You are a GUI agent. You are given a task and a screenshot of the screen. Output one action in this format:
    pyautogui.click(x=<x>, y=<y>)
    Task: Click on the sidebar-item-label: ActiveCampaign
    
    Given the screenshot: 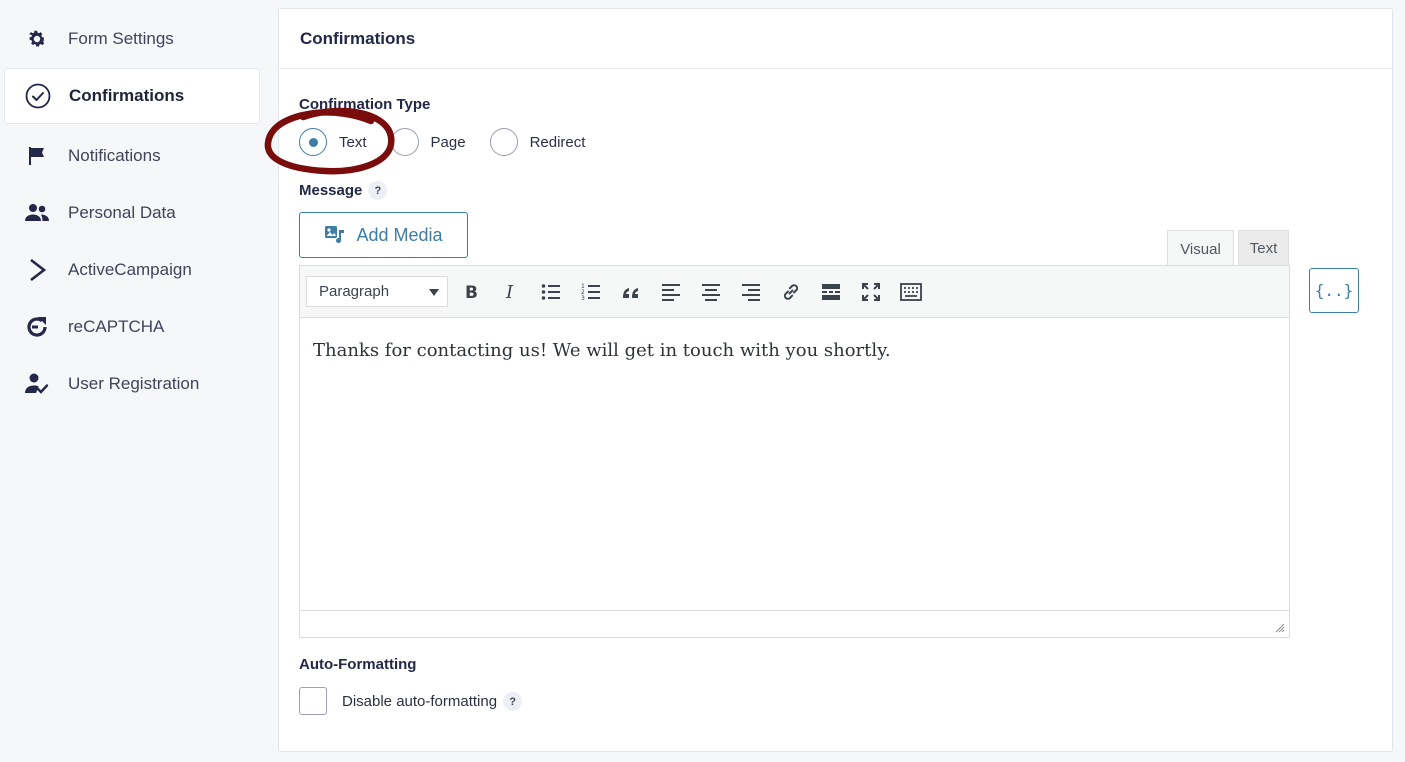 What is the action you would take?
    pyautogui.click(x=130, y=269)
    